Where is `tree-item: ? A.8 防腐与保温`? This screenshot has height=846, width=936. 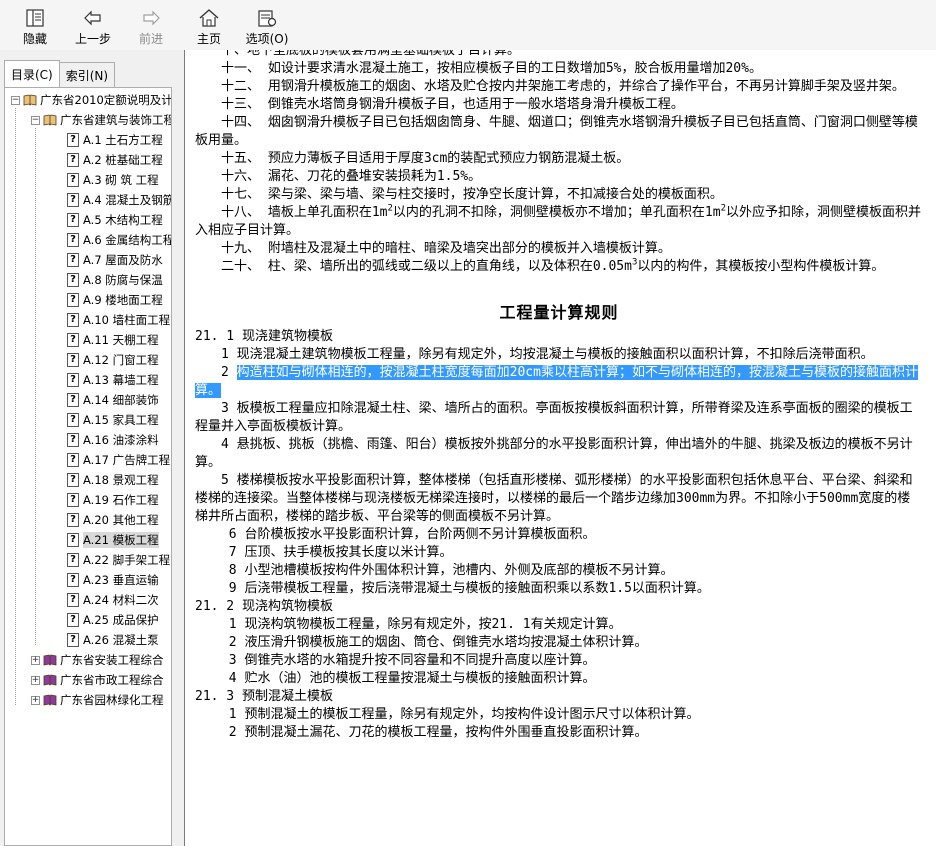 tree-item: ? A.8 防腐与保温 is located at coordinates (115, 280).